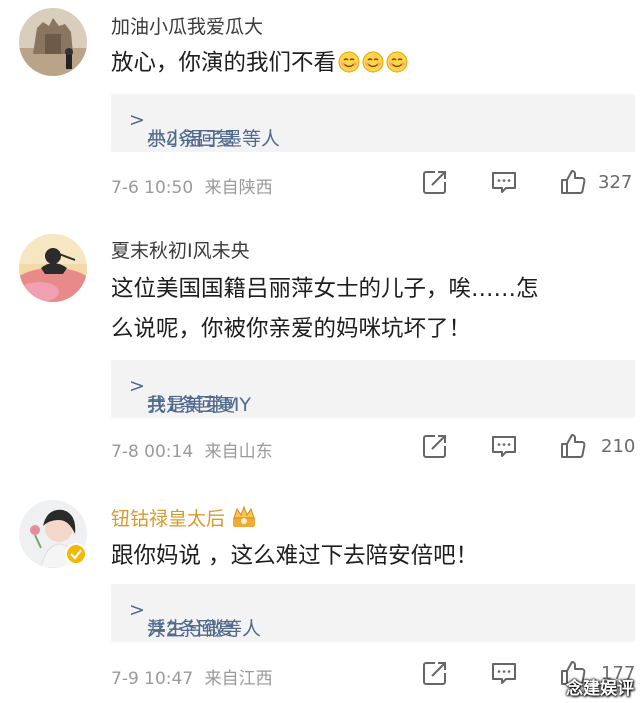 This screenshot has height=703, width=640. Describe the element at coordinates (187, 25) in the screenshot. I see `username: 加油小瓜我爱瓜大` at that location.